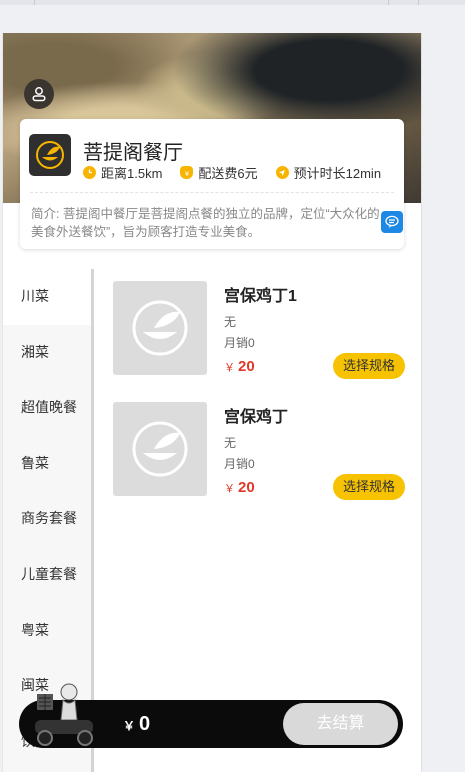 Image resolution: width=465 pixels, height=772 pixels. What do you see at coordinates (211, 715) in the screenshot?
I see `cart-bar: ￥ 0 去结算` at bounding box center [211, 715].